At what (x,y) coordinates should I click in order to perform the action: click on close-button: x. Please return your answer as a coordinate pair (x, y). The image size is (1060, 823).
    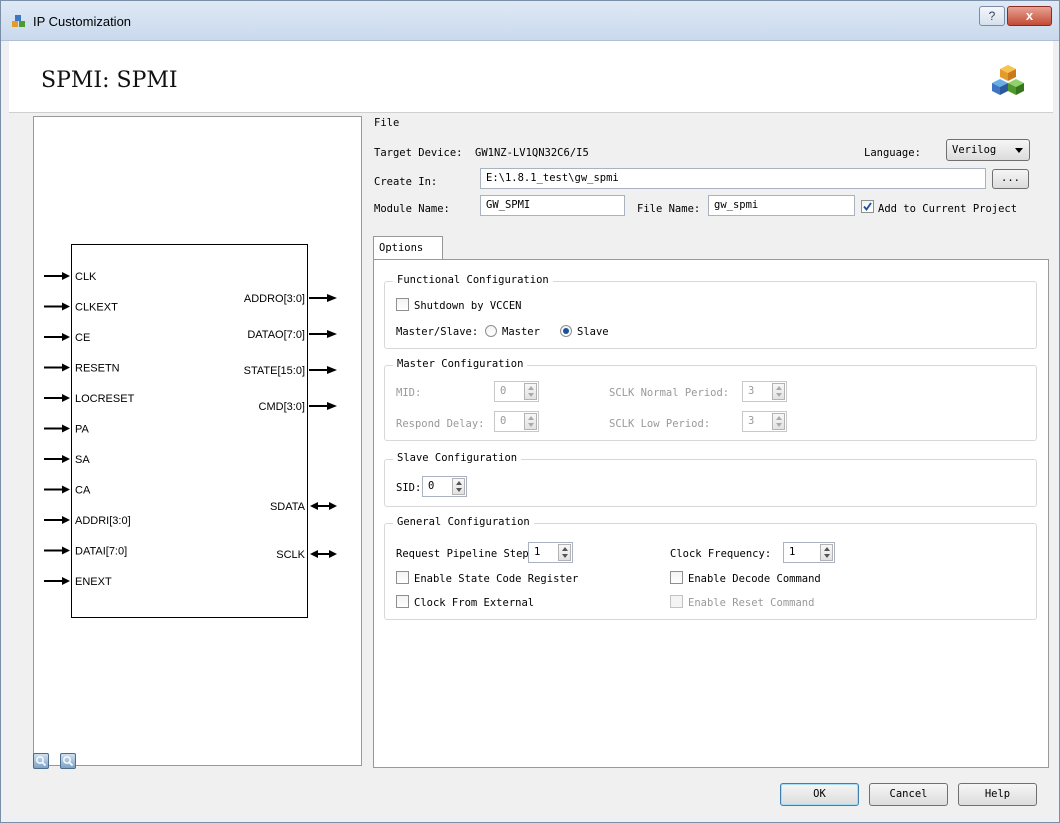
    Looking at the image, I should click on (1029, 16).